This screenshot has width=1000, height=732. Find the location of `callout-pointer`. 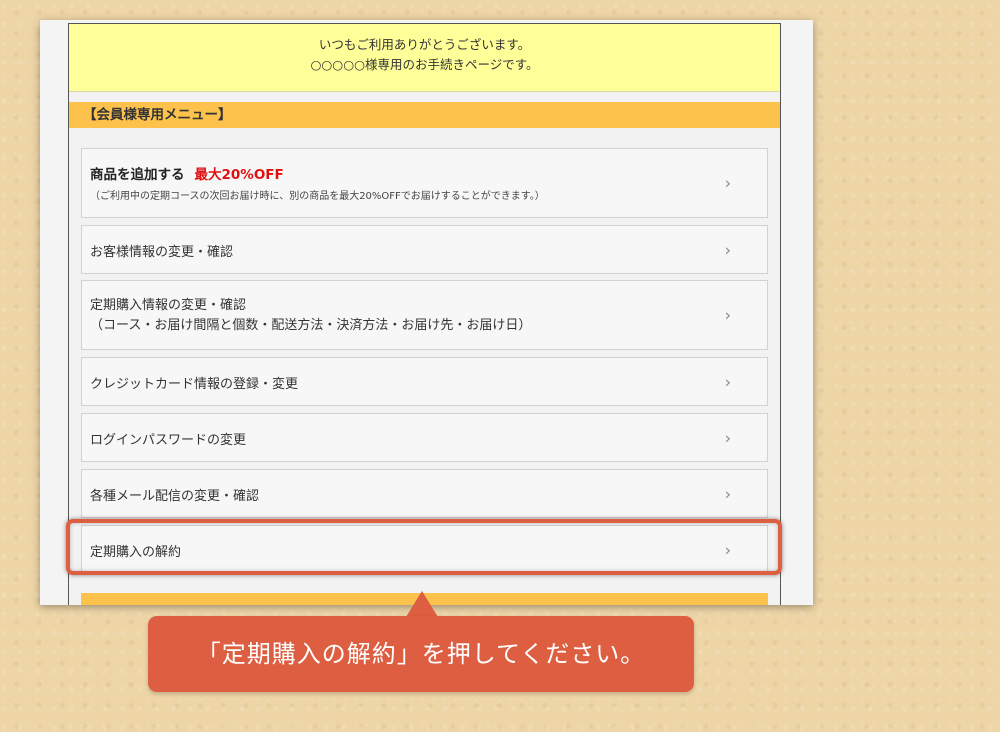

callout-pointer is located at coordinates (422, 604).